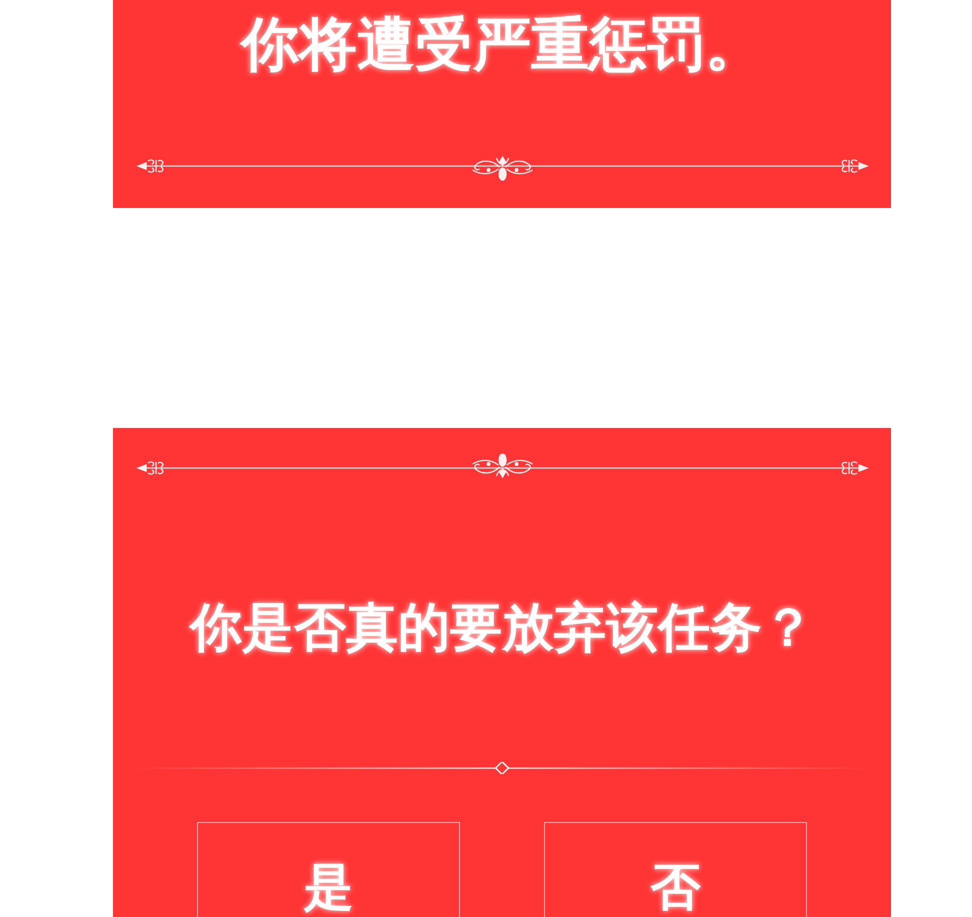  I want to click on warning-message: 你将遭受严重惩罚。, so click(502, 44).